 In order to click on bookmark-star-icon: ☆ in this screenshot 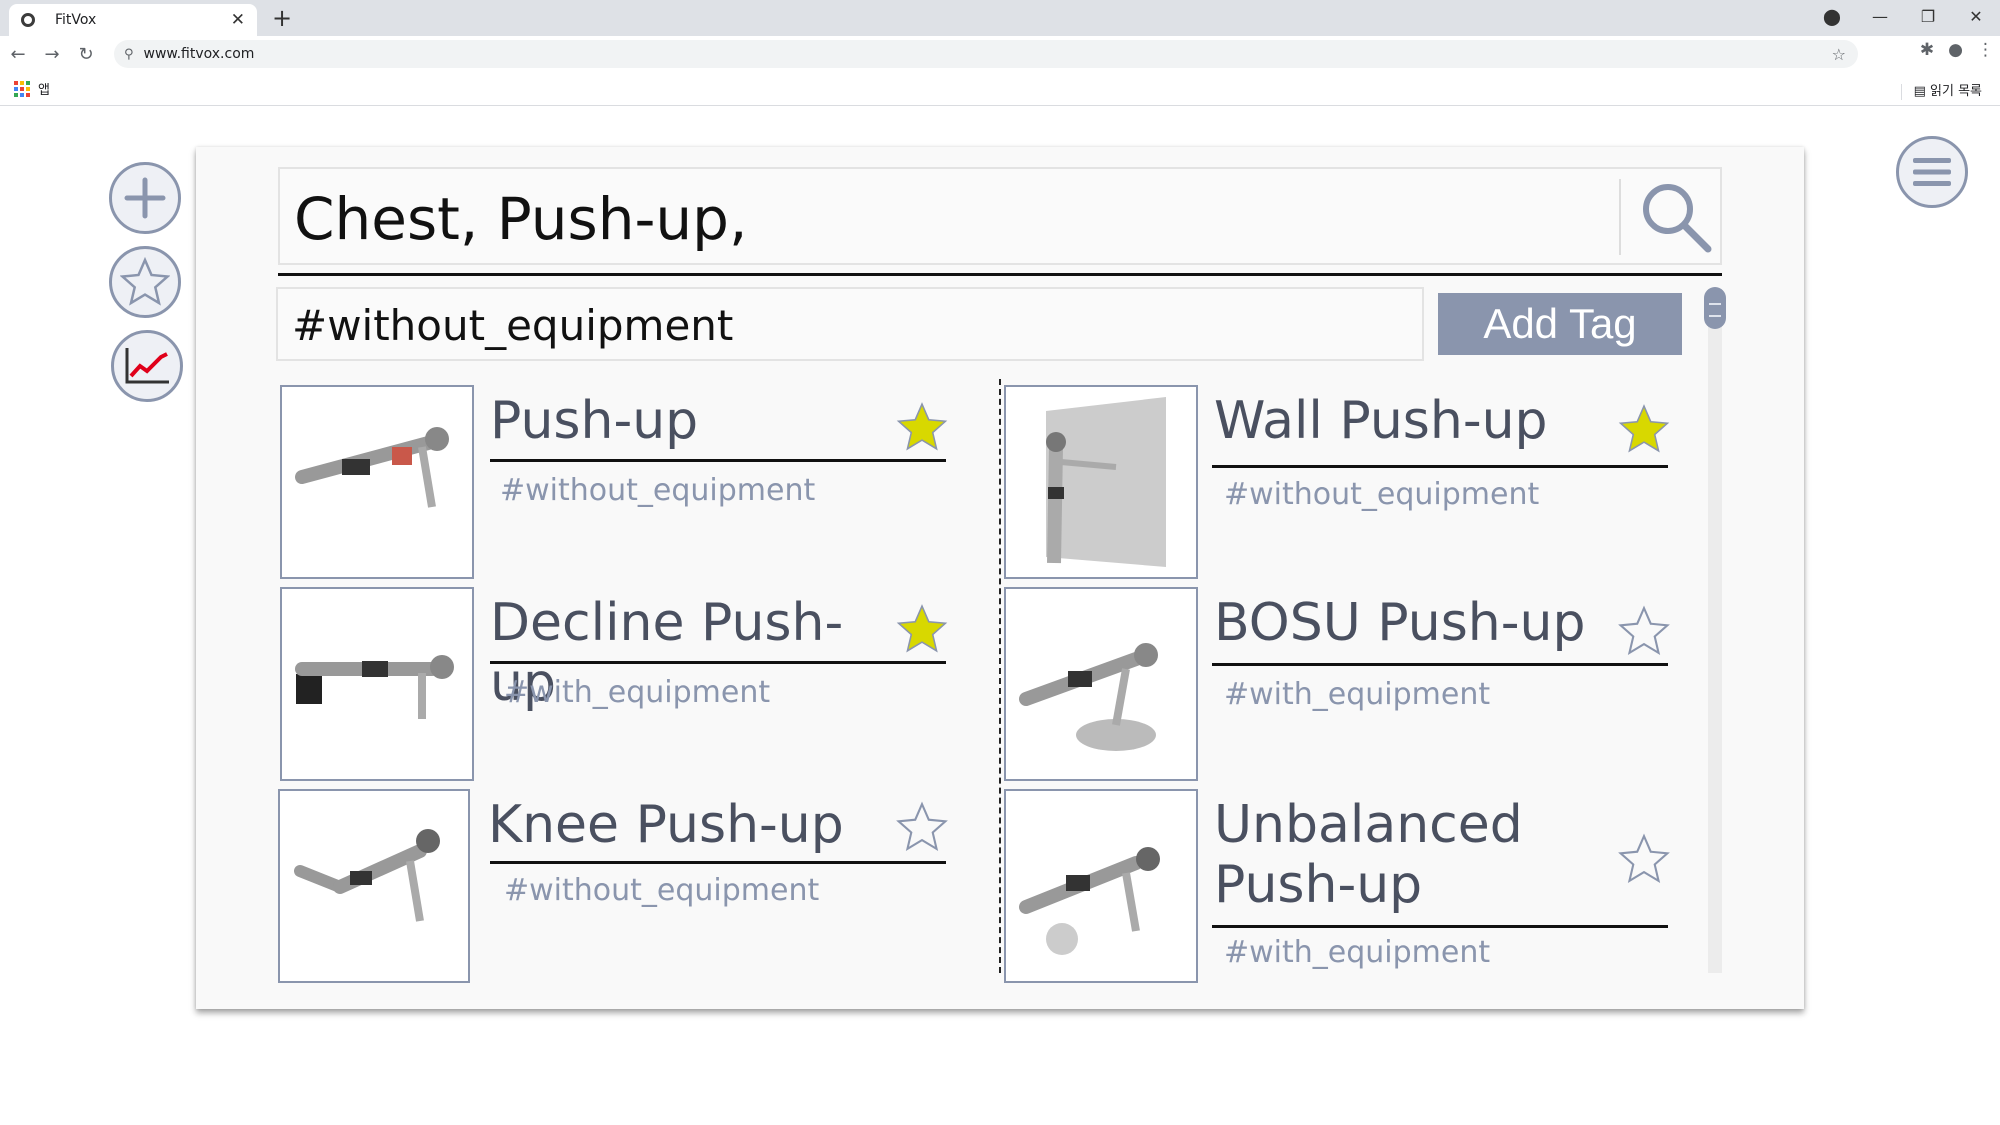, I will do `click(1839, 54)`.